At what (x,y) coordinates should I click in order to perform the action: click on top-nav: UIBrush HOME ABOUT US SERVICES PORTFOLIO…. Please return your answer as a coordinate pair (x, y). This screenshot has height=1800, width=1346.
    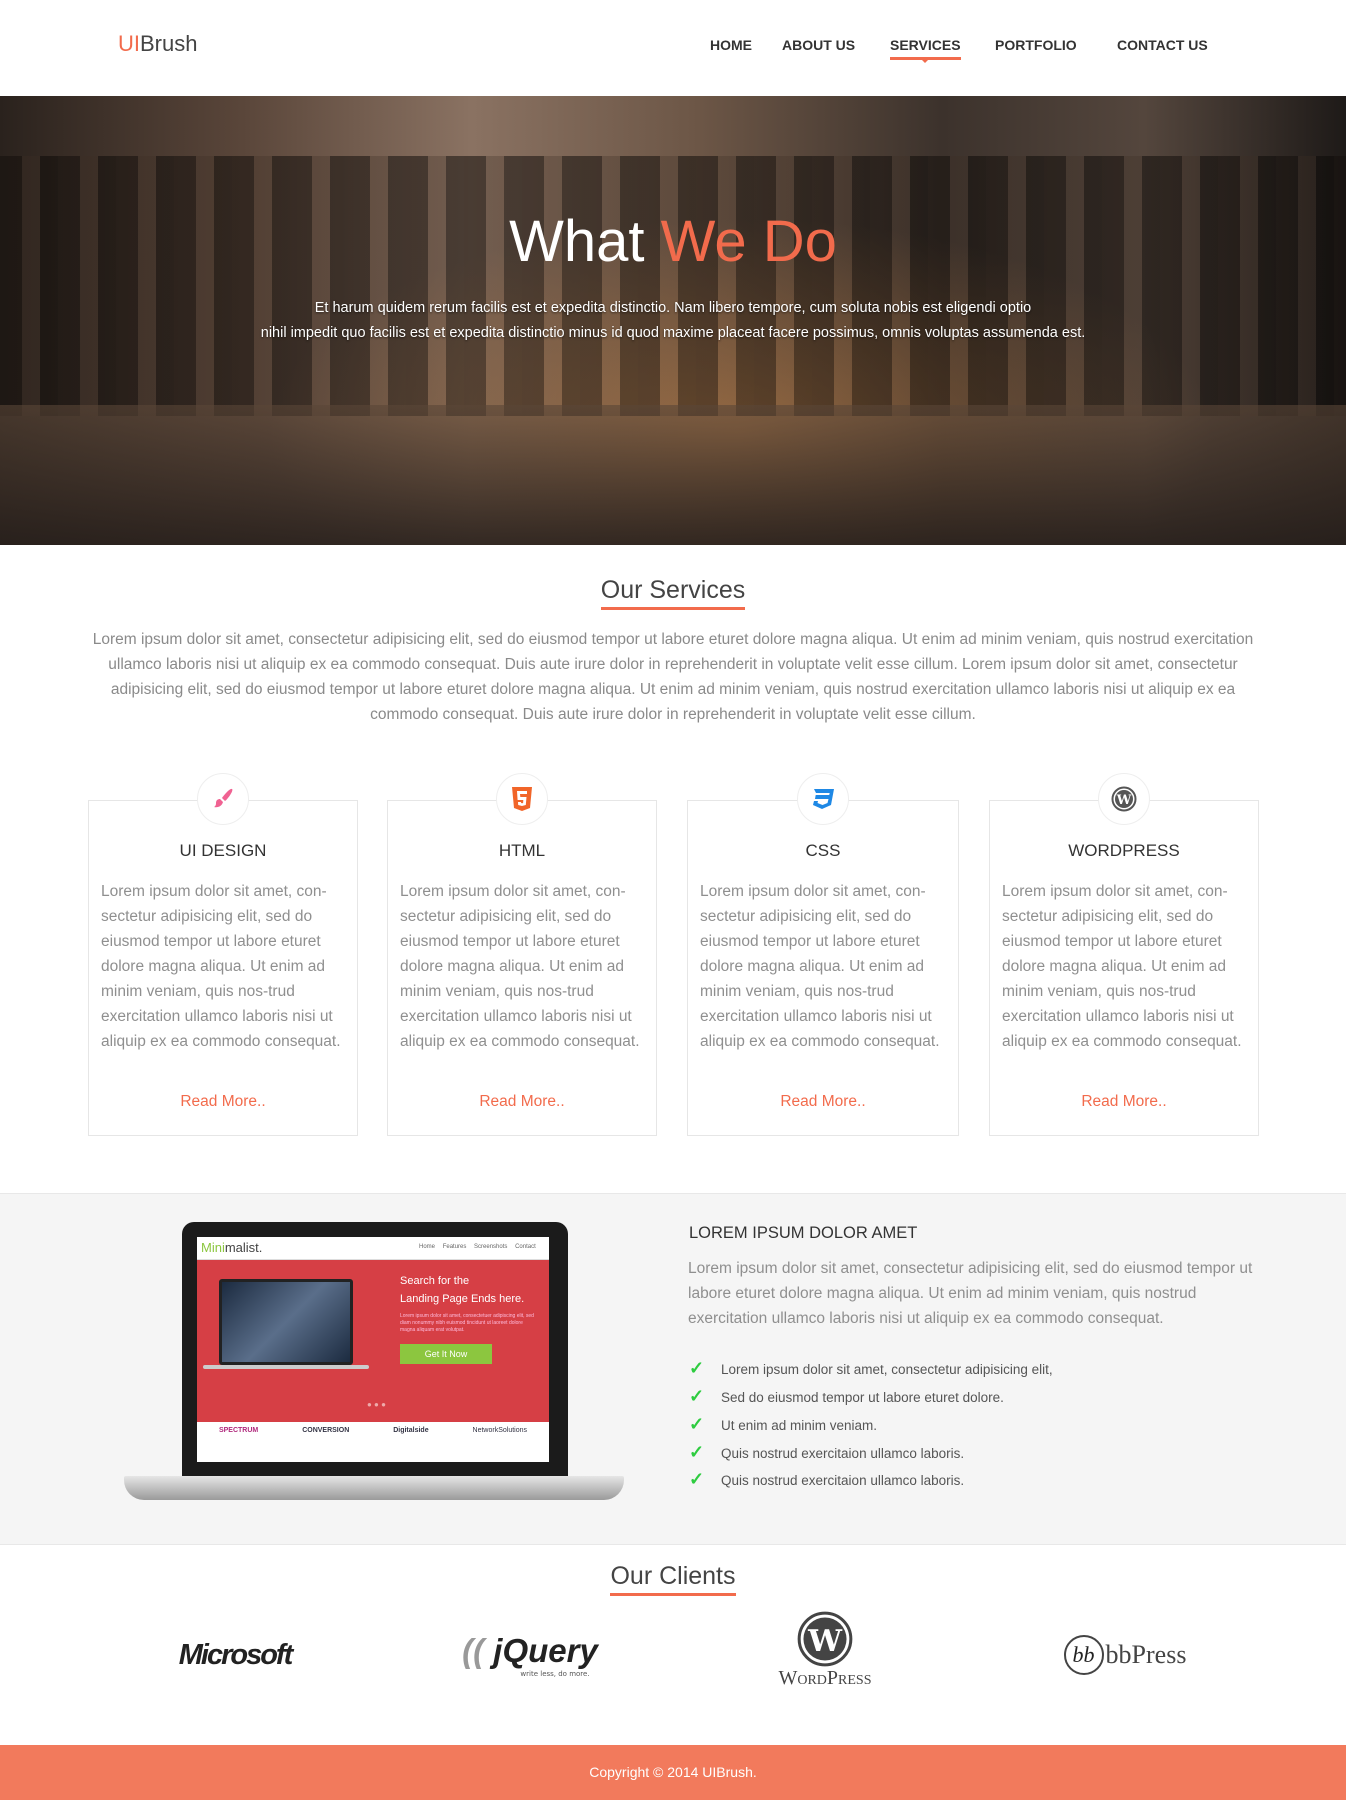
    Looking at the image, I should click on (673, 48).